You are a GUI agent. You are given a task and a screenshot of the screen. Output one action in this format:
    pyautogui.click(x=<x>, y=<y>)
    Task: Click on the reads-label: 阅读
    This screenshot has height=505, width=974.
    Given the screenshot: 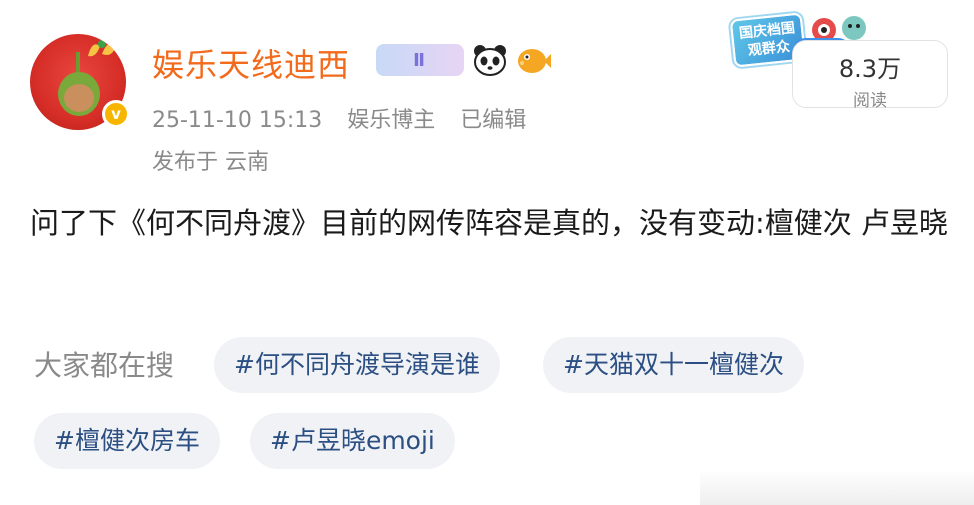 What is the action you would take?
    pyautogui.click(x=870, y=101)
    